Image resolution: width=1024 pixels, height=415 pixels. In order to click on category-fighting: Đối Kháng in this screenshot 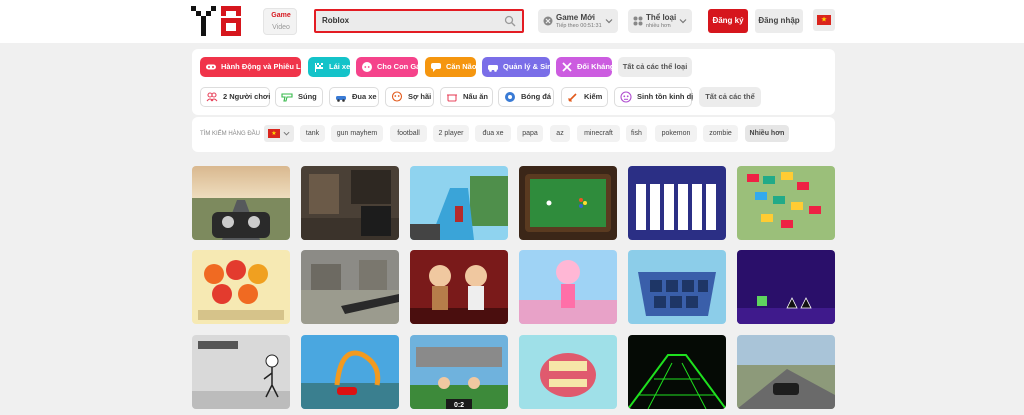, I will do `click(585, 67)`.